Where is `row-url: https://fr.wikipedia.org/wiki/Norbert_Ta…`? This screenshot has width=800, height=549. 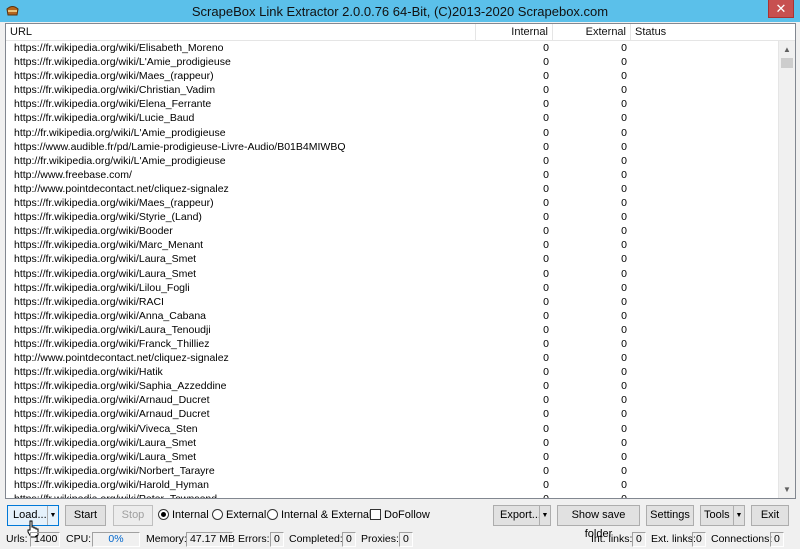 row-url: https://fr.wikipedia.org/wiki/Norbert_Ta… is located at coordinates (114, 470).